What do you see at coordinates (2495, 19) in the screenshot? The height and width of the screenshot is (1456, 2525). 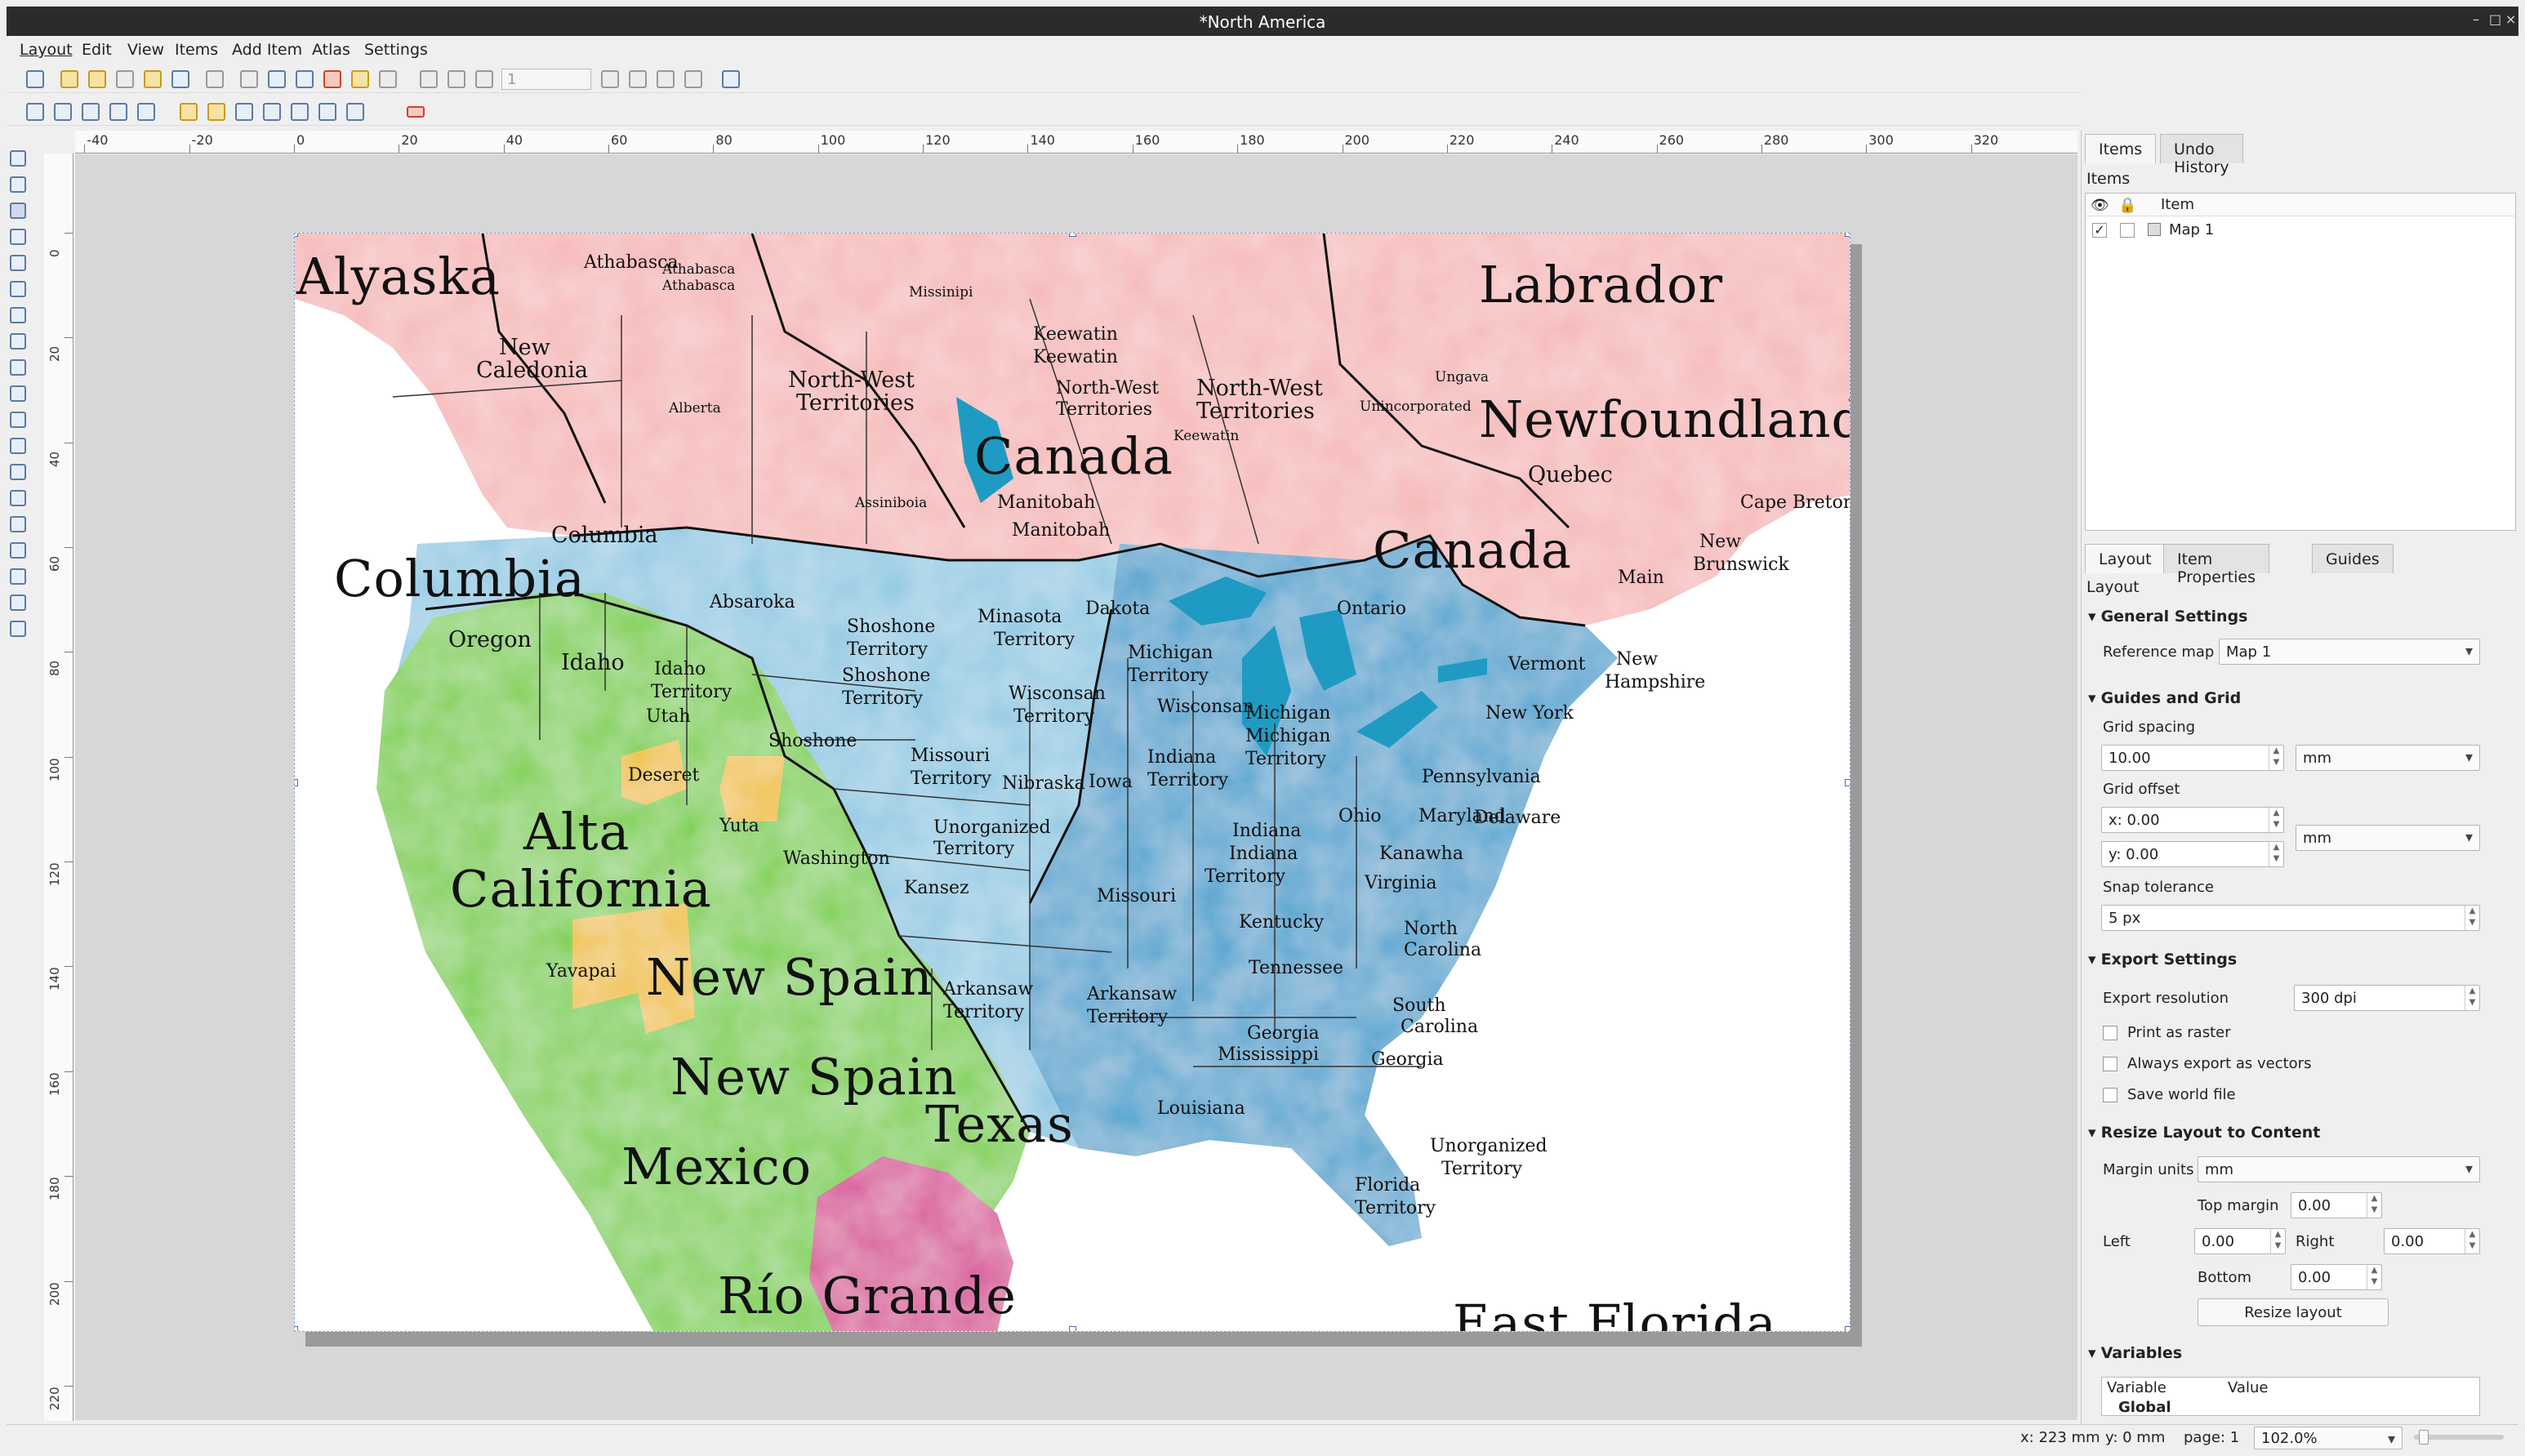 I see `maximize-button: □` at bounding box center [2495, 19].